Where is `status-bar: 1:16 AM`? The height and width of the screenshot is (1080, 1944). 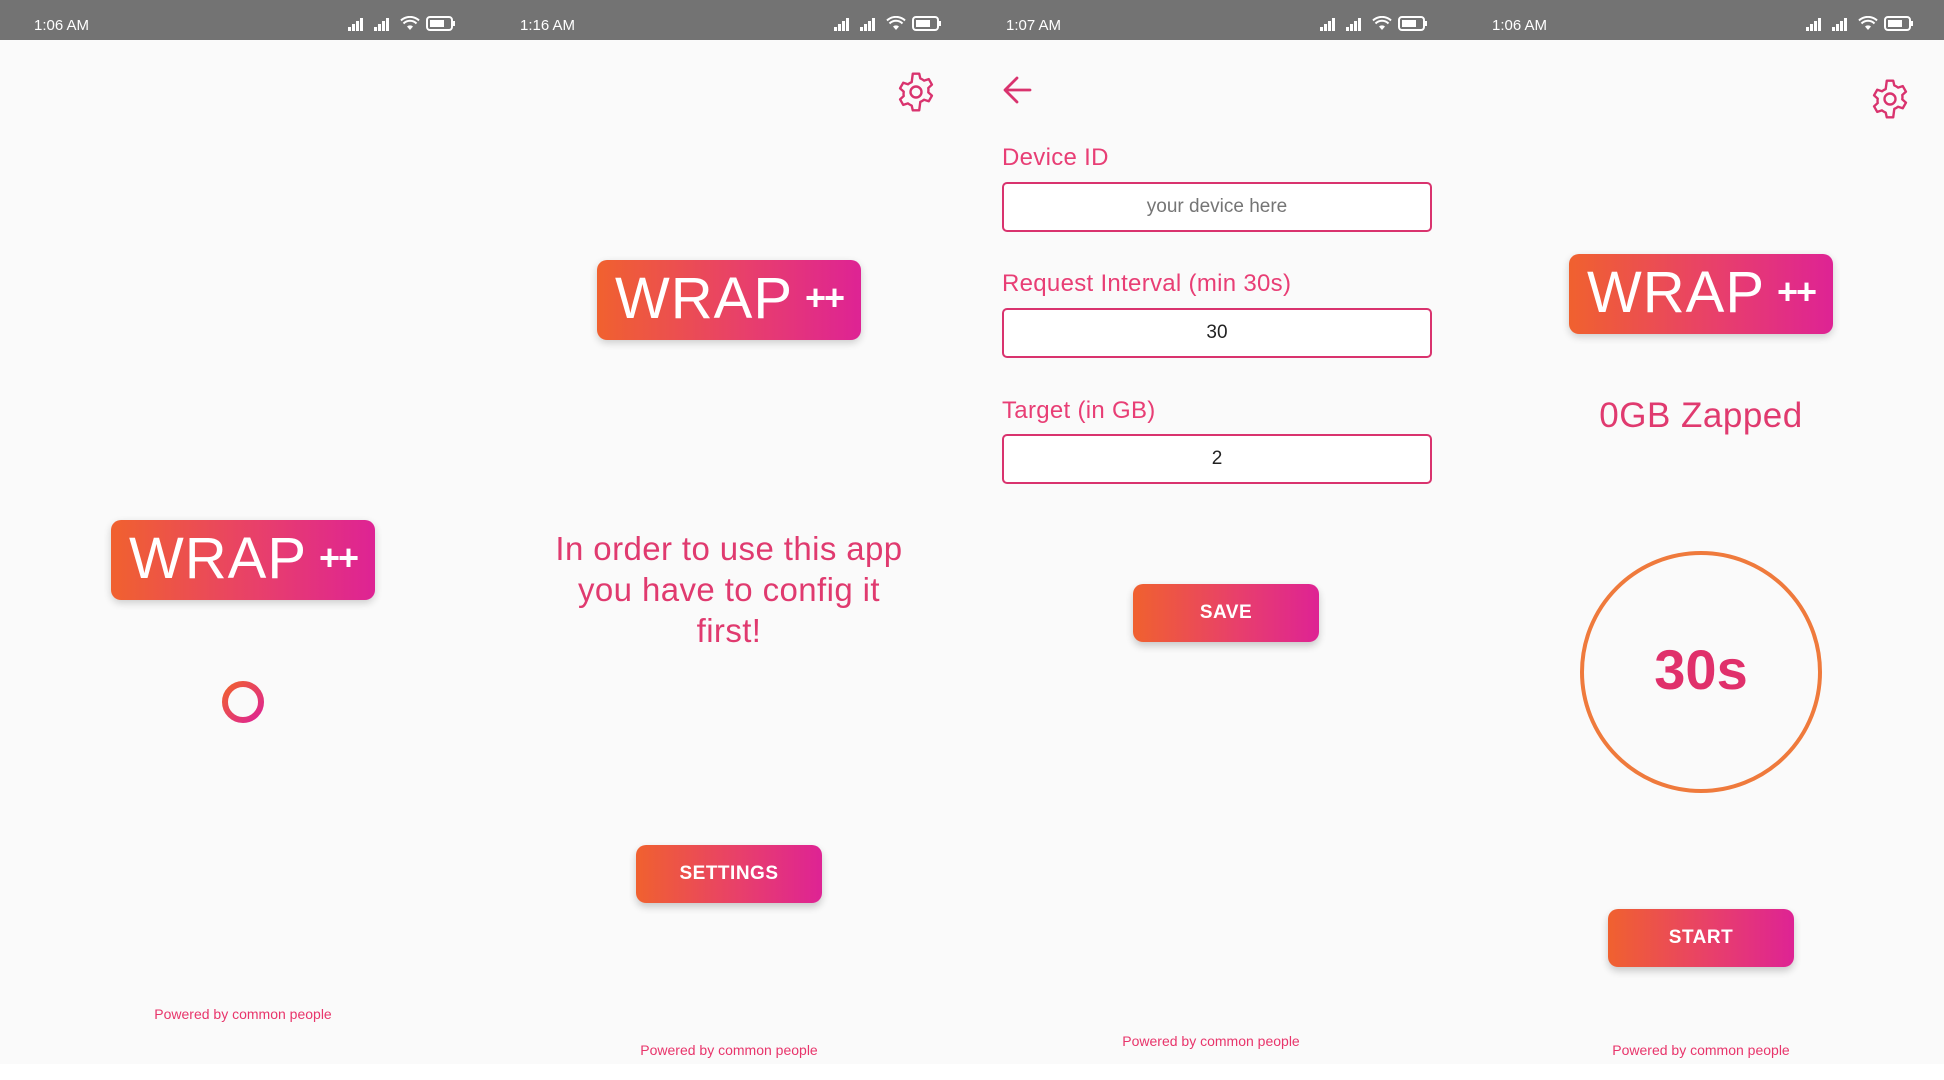
status-bar: 1:16 AM is located at coordinates (729, 20).